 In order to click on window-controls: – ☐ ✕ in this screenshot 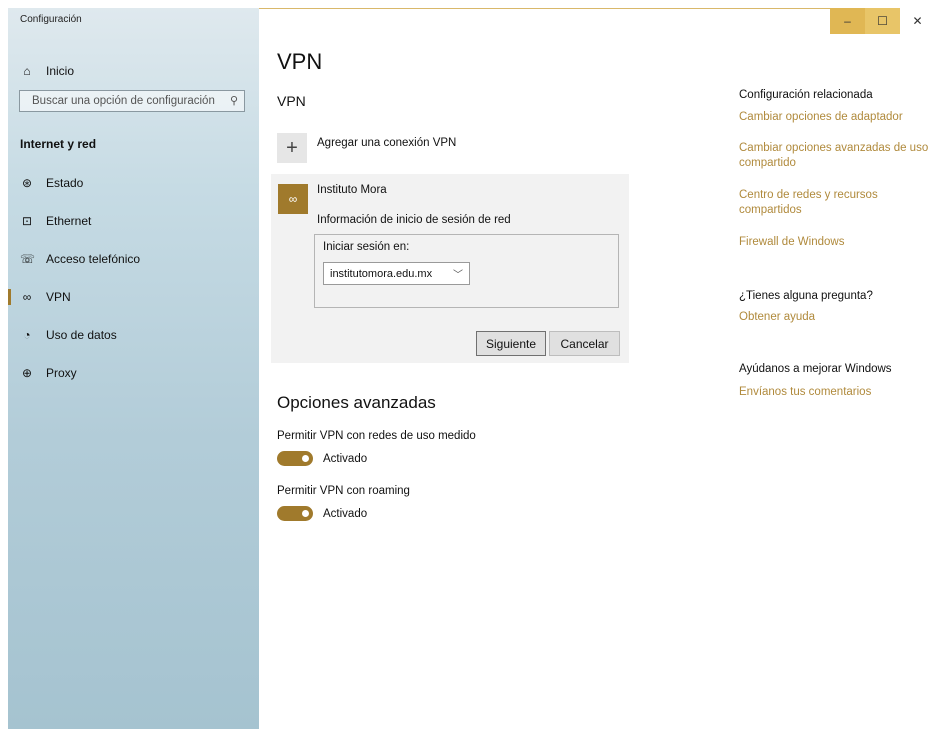, I will do `click(882, 21)`.